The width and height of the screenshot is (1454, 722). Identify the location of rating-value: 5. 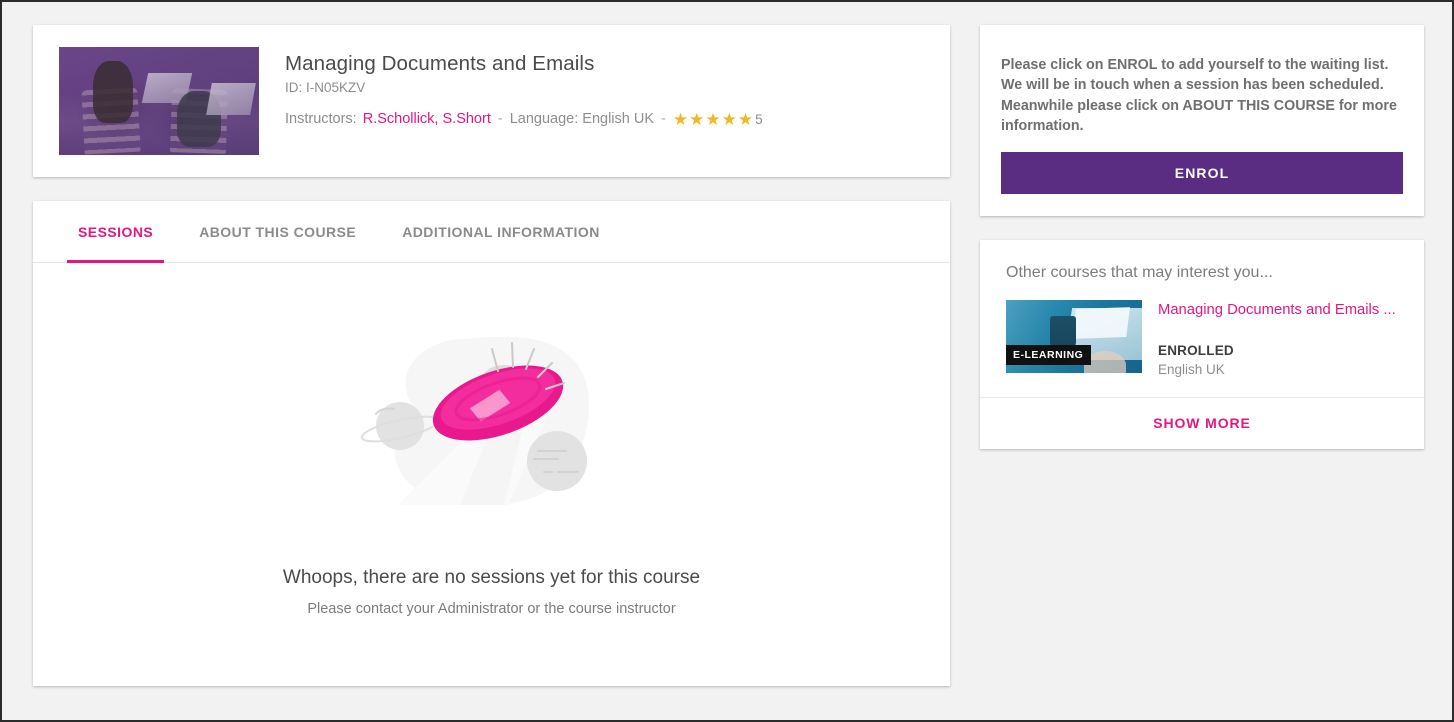
(759, 119).